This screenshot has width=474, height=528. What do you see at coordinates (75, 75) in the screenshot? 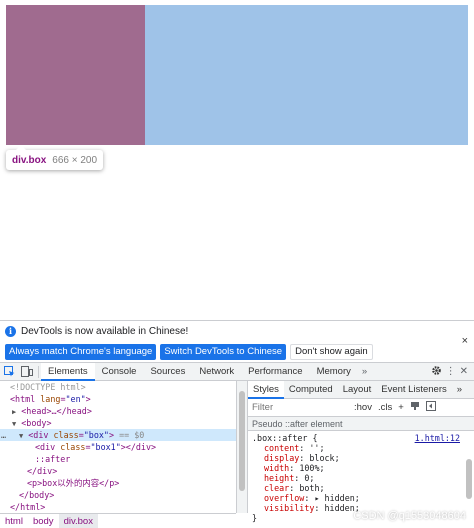
I see `div-box1` at bounding box center [75, 75].